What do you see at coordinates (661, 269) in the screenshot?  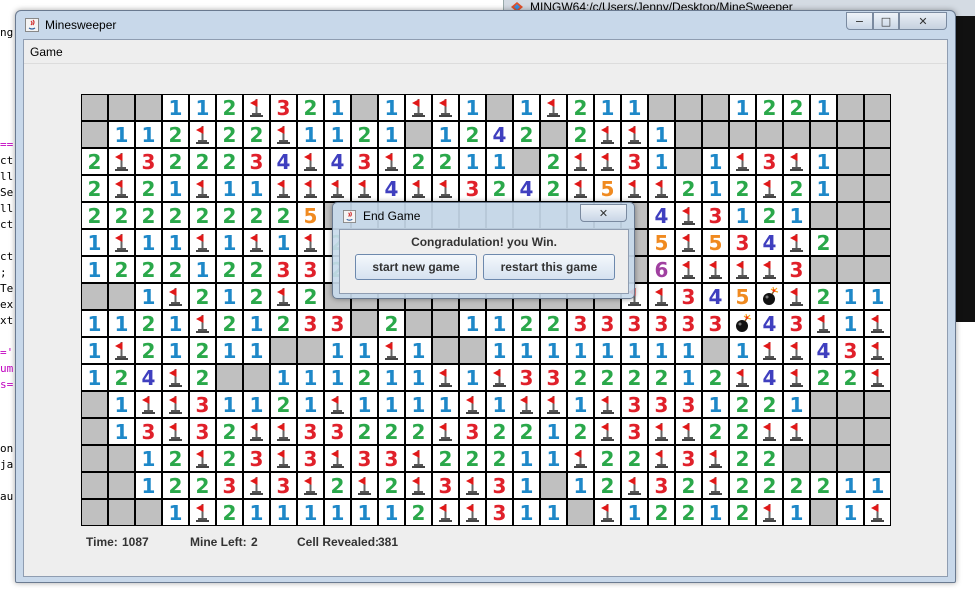 I see `number-cell: 6` at bounding box center [661, 269].